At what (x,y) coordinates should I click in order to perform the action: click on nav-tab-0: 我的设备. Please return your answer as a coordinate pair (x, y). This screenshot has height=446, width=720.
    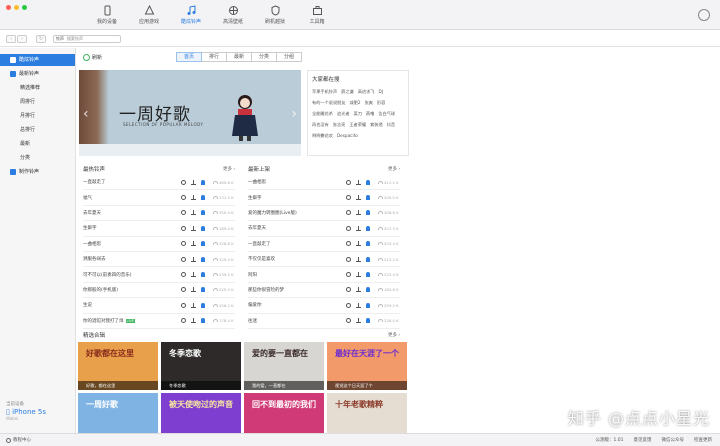
    Looking at the image, I should click on (107, 15).